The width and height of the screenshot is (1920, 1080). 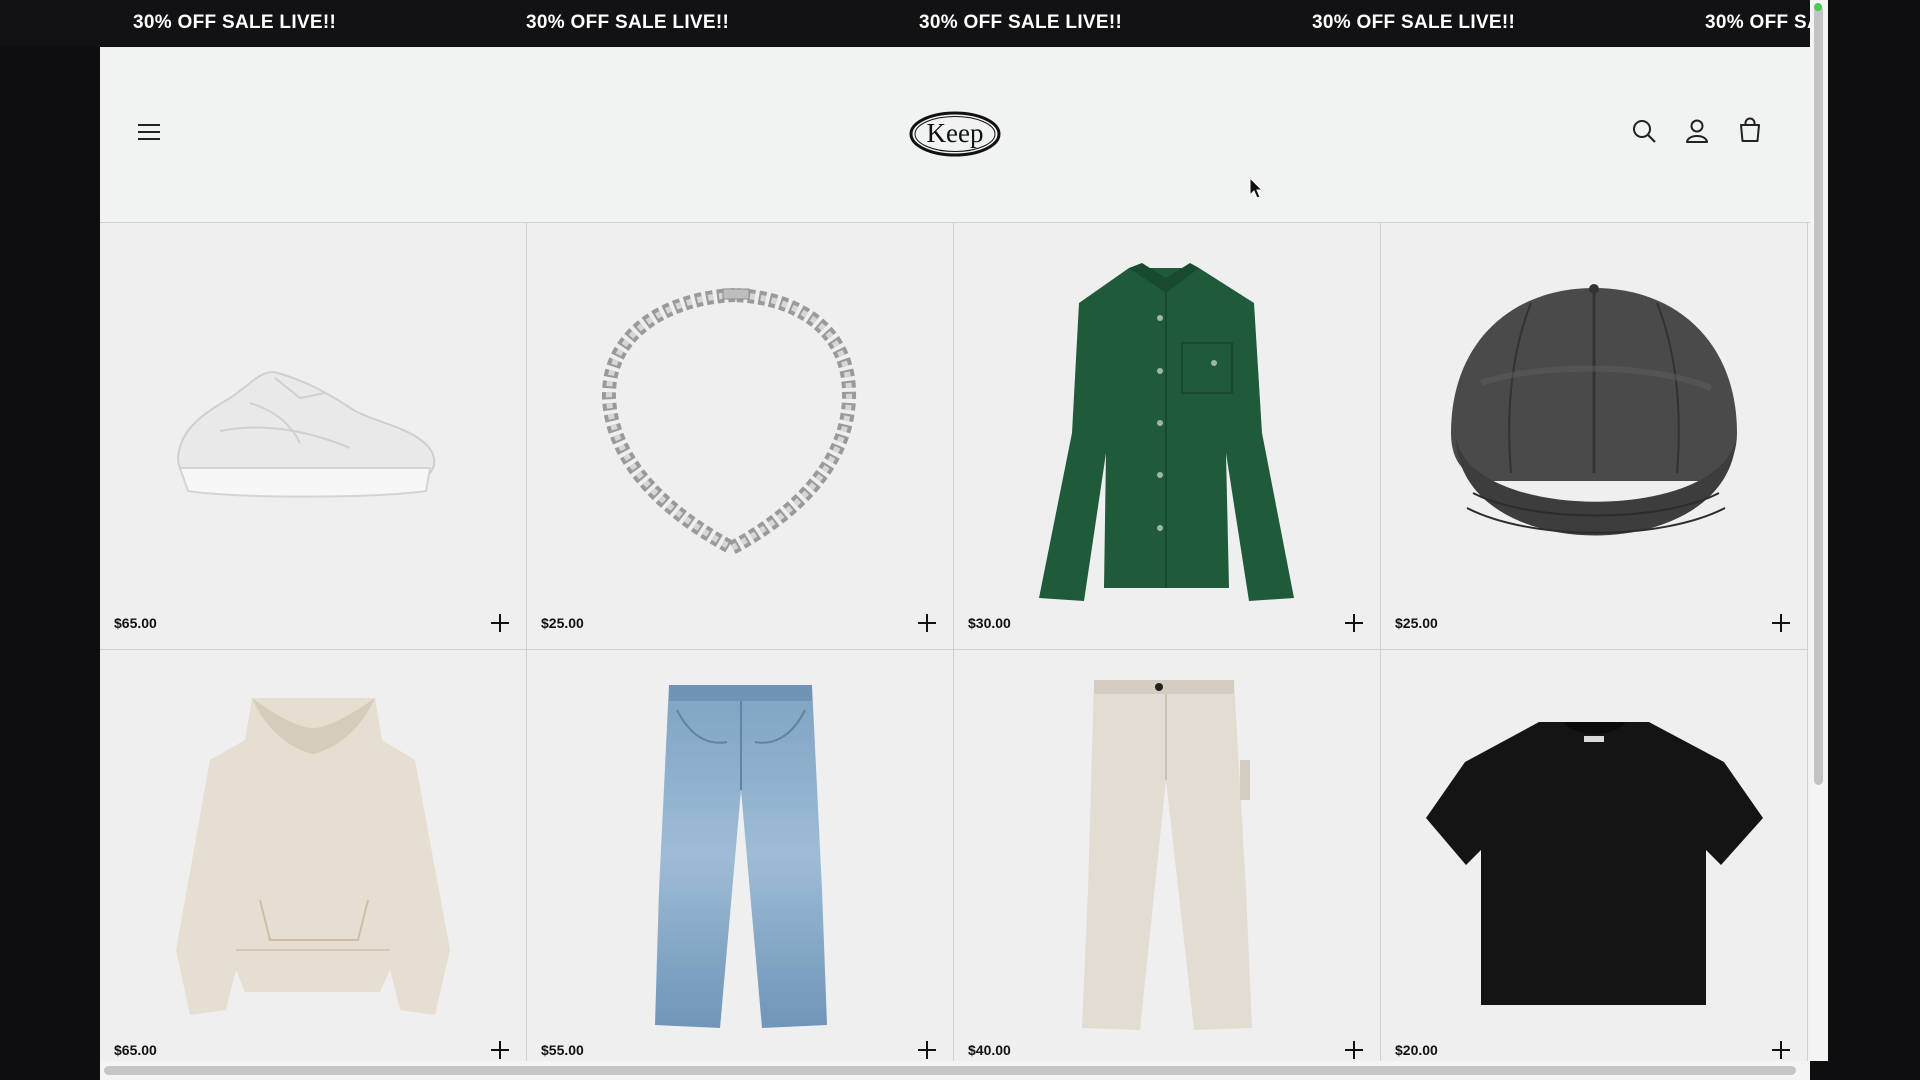 I want to click on hoodie-image, so click(x=313, y=856).